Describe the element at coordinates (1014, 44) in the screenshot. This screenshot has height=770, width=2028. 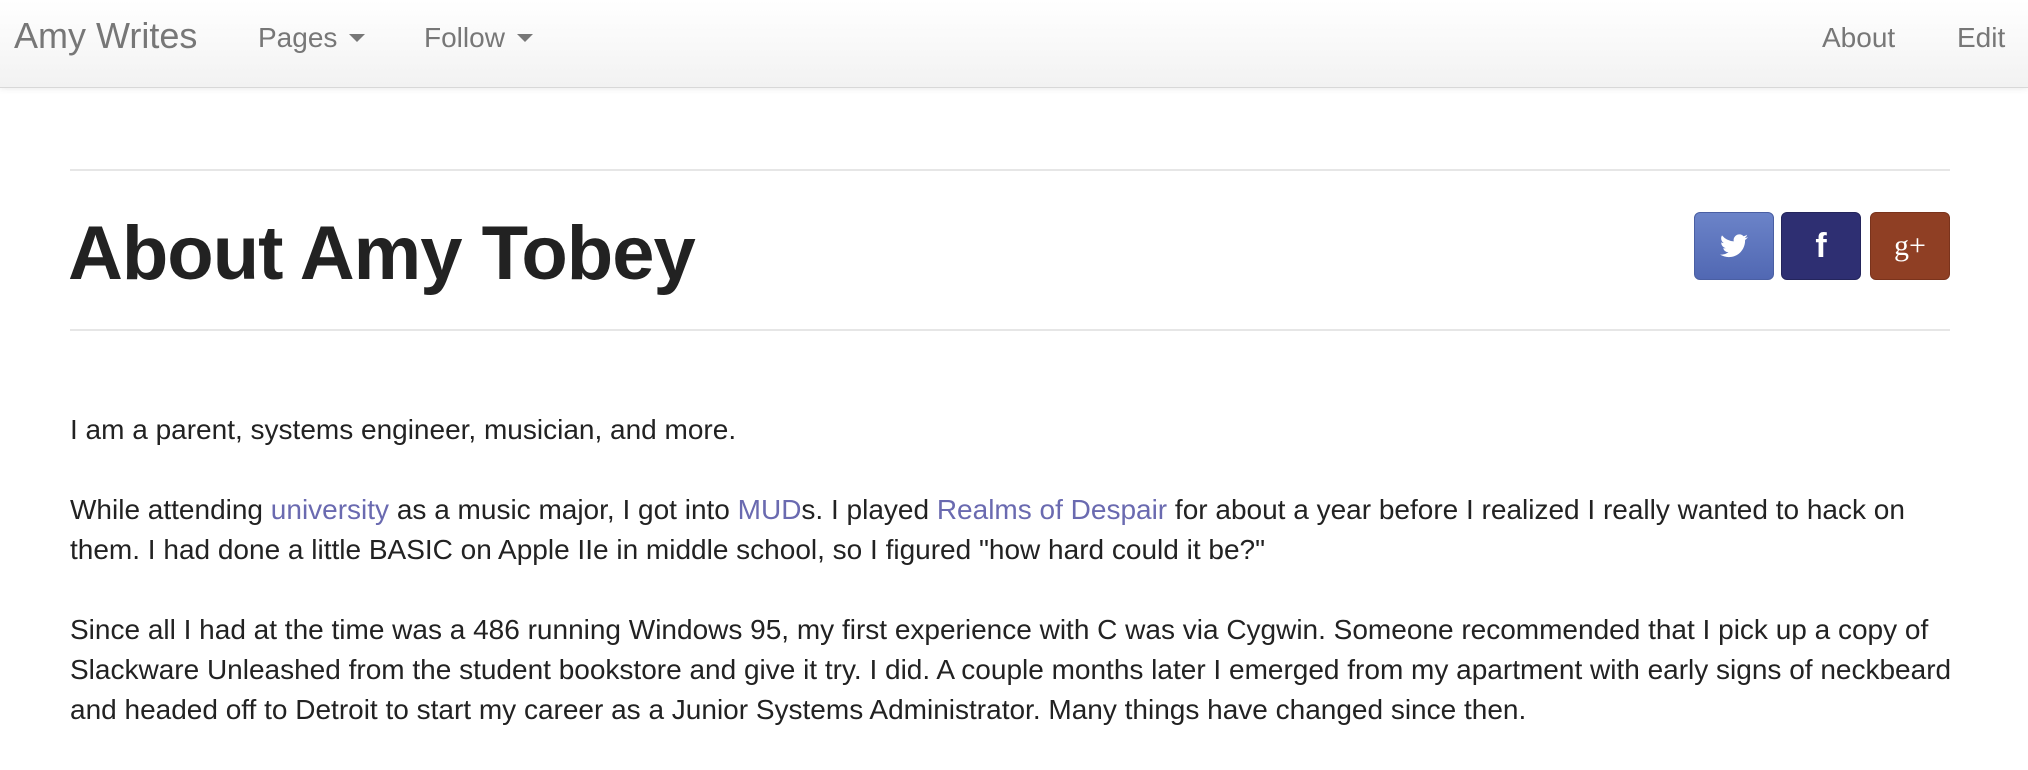
I see `navbar: Amy Writes Pages Follow About Edit` at that location.